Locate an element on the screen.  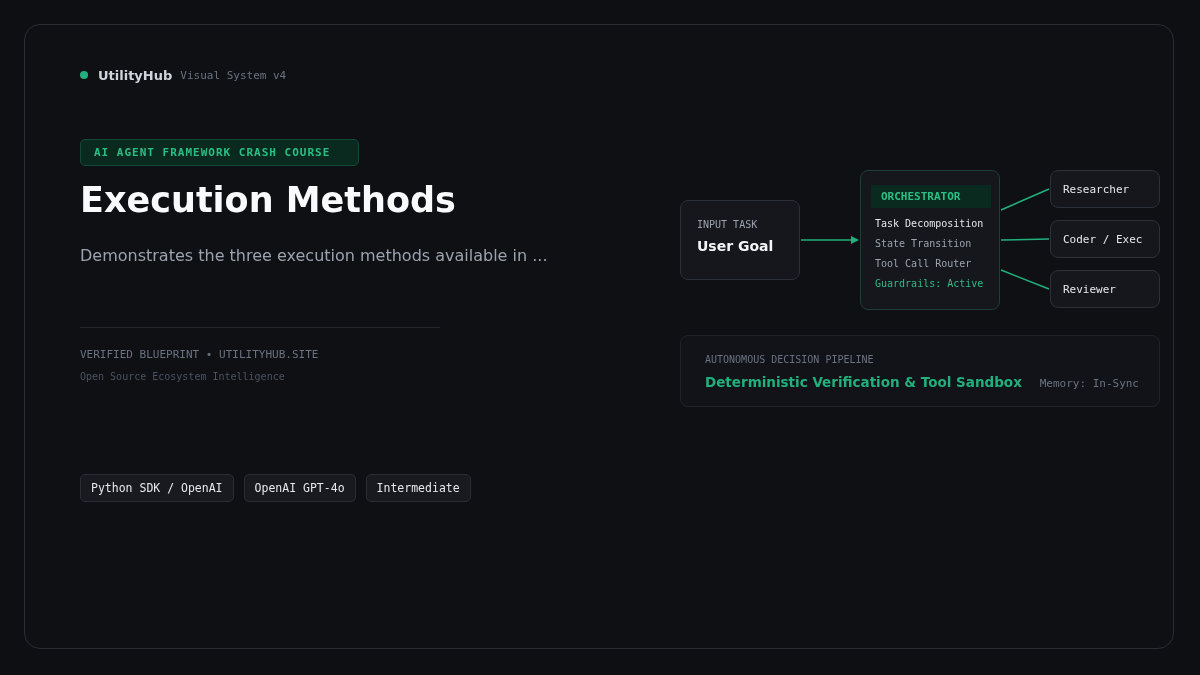
node-label: INPUT TASK is located at coordinates (728, 224).